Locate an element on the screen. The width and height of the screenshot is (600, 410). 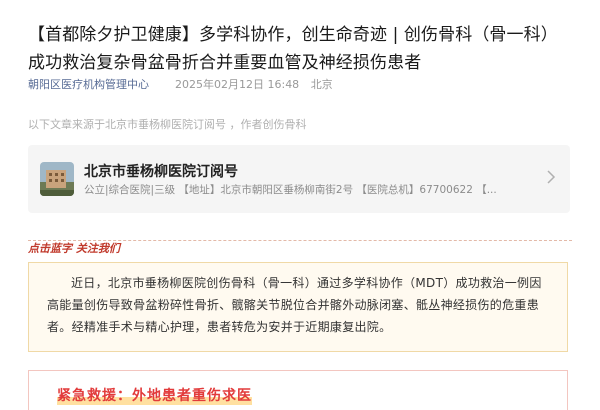
publish-location: 北京 is located at coordinates (321, 84).